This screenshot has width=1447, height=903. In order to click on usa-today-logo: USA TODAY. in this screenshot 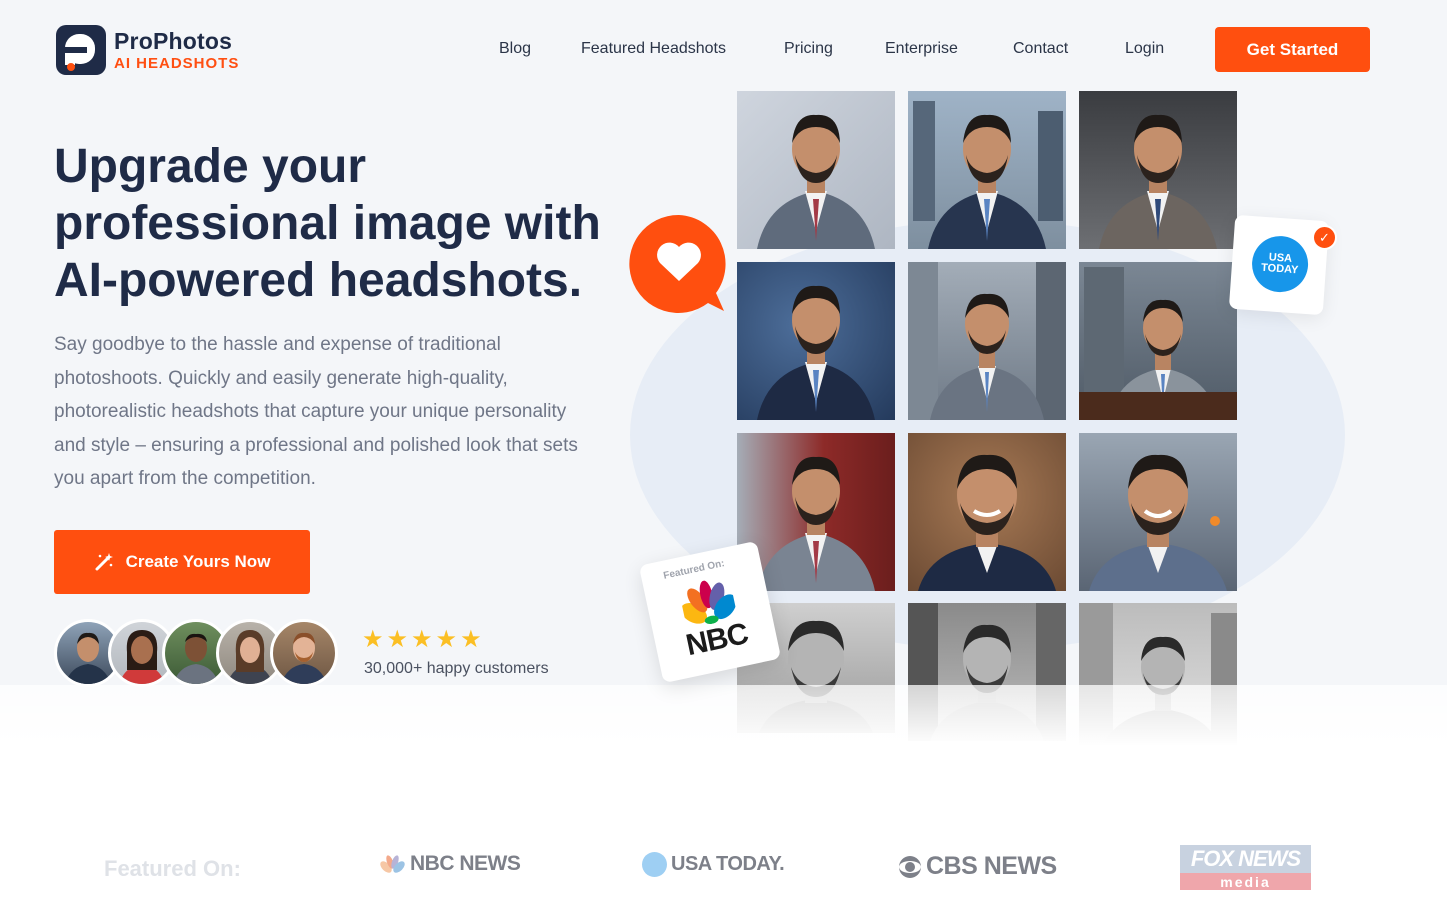, I will do `click(713, 864)`.